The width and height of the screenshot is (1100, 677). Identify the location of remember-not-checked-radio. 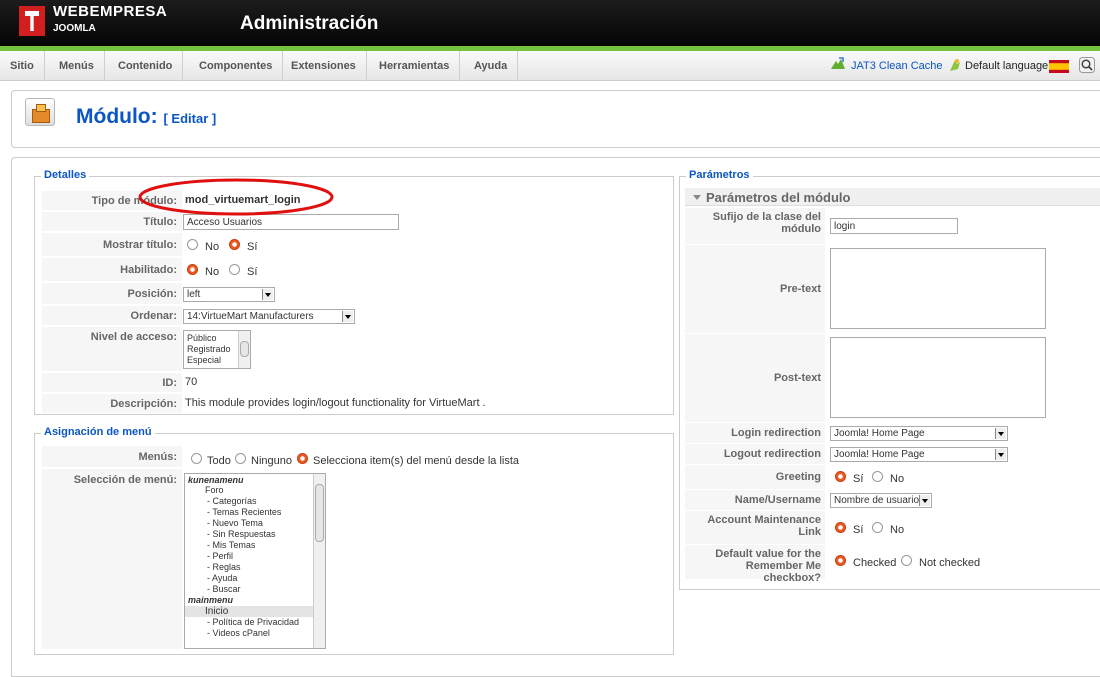
(906, 560).